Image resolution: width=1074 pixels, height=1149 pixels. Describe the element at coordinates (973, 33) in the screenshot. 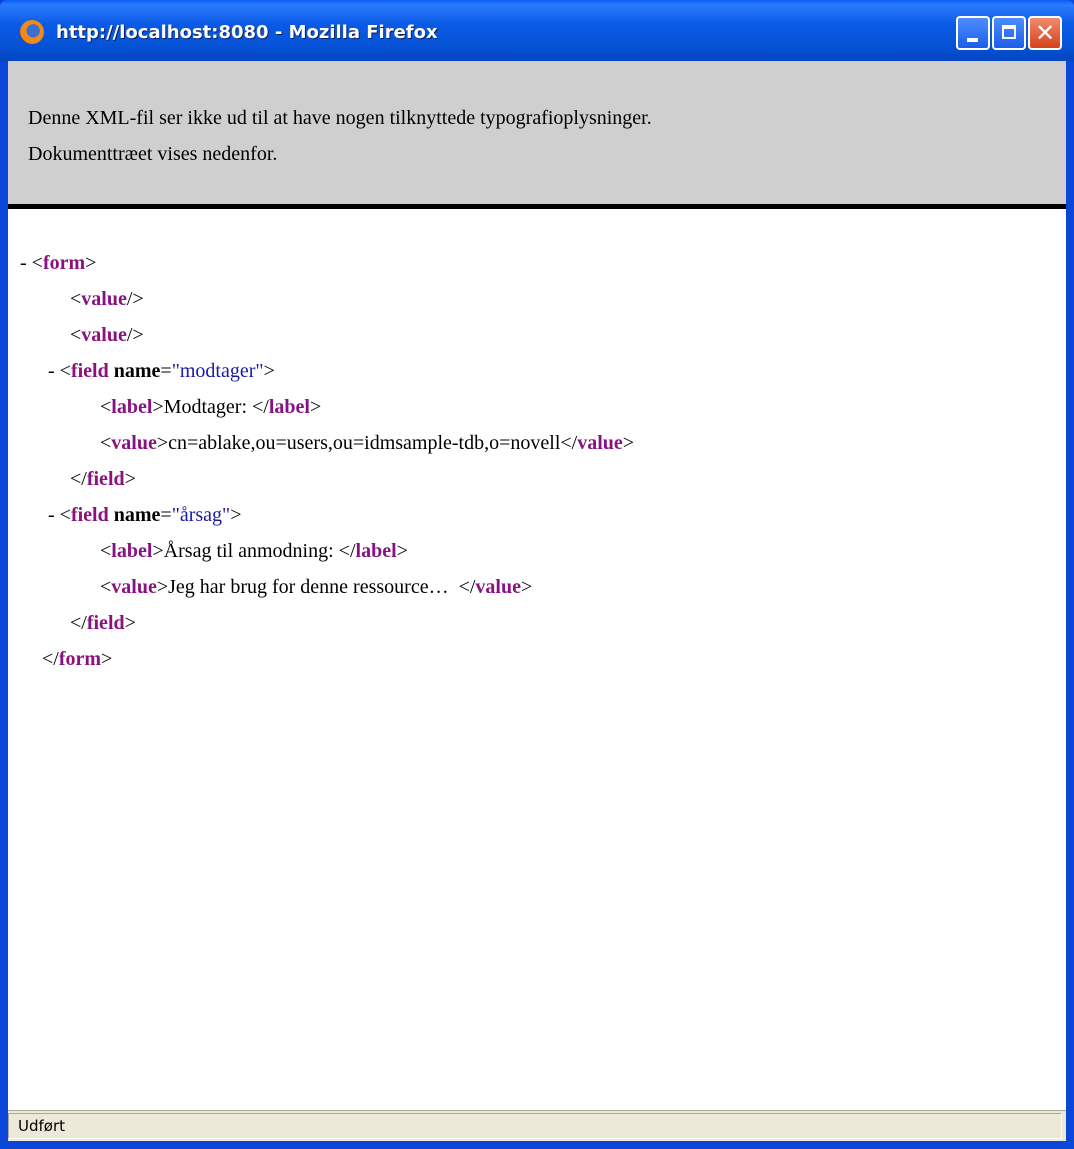

I see `minimize-button` at that location.